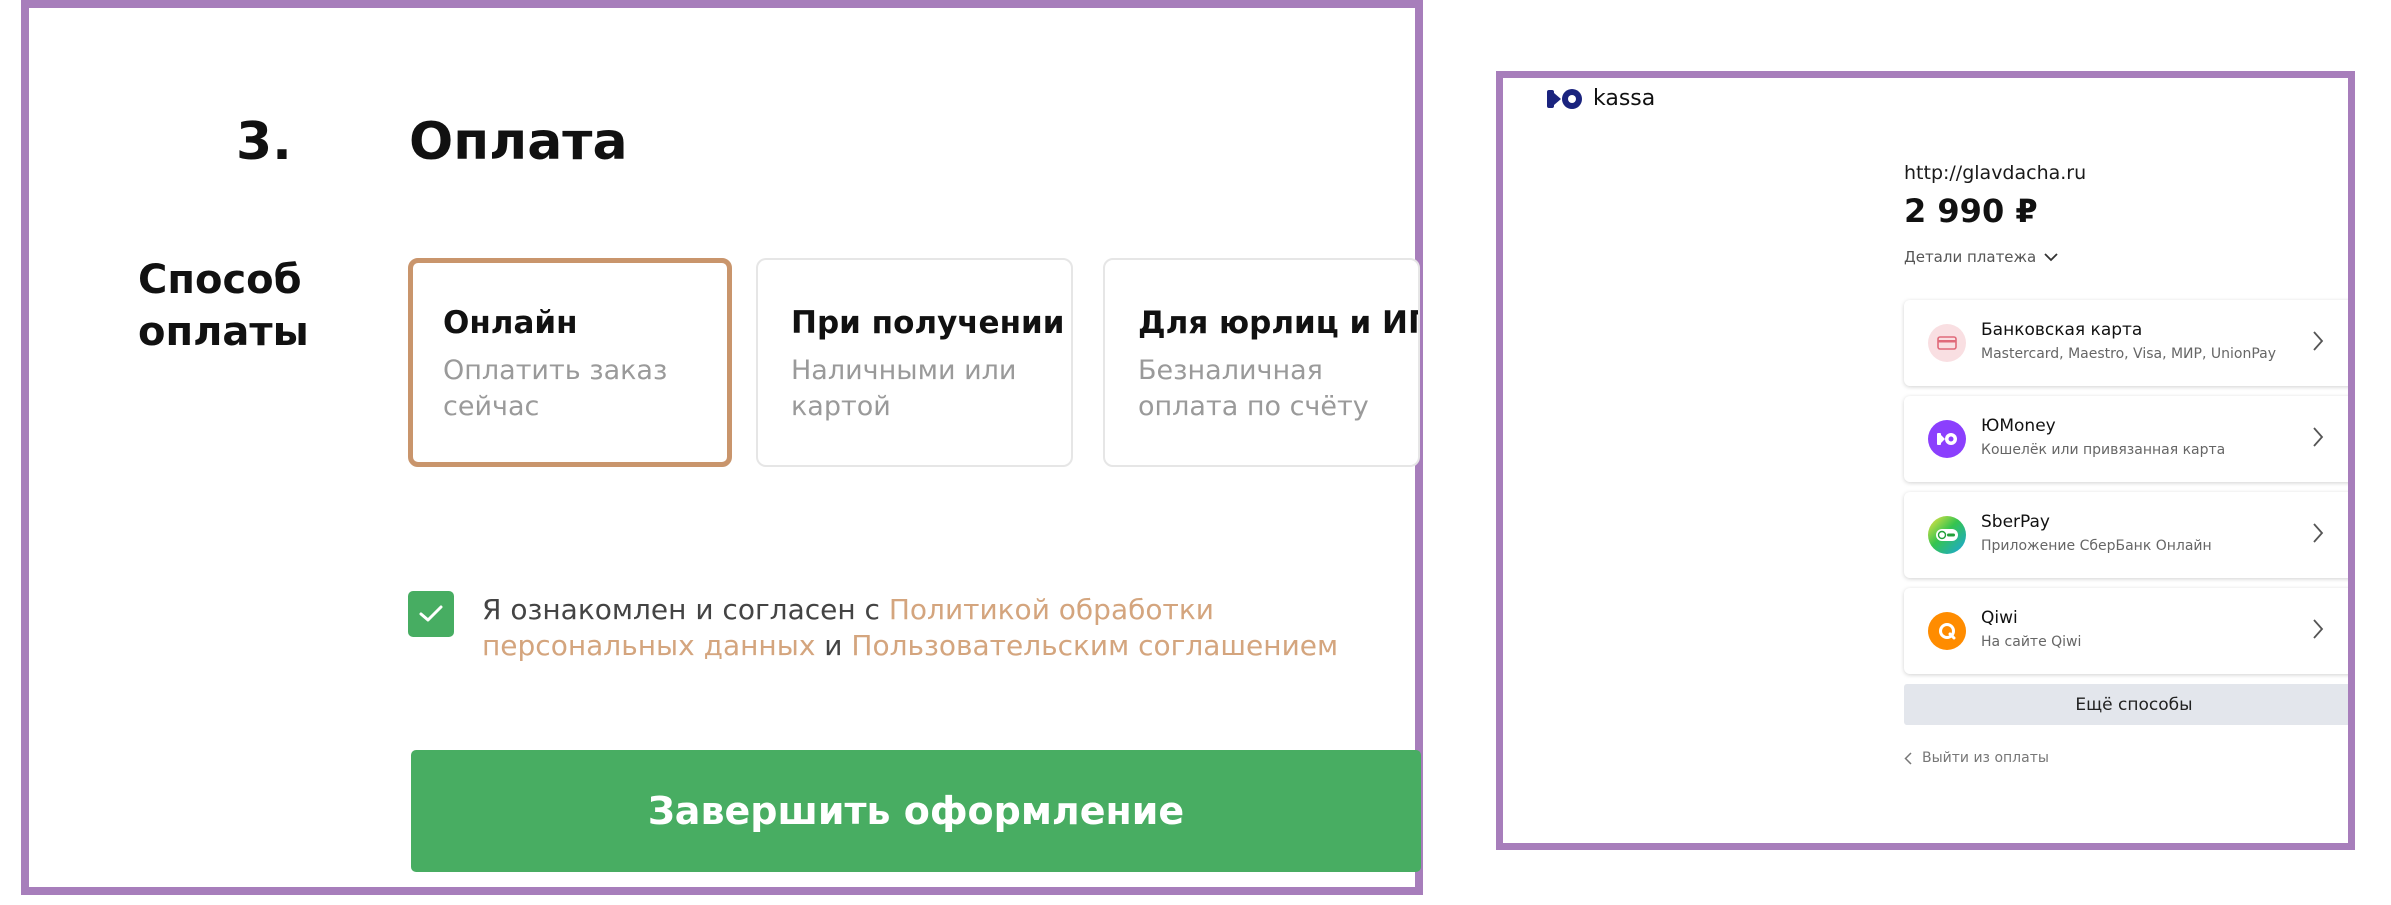 This screenshot has width=2391, height=905. I want to click on method-subtitle: Кошелёк или привязанная карта, so click(2103, 450).